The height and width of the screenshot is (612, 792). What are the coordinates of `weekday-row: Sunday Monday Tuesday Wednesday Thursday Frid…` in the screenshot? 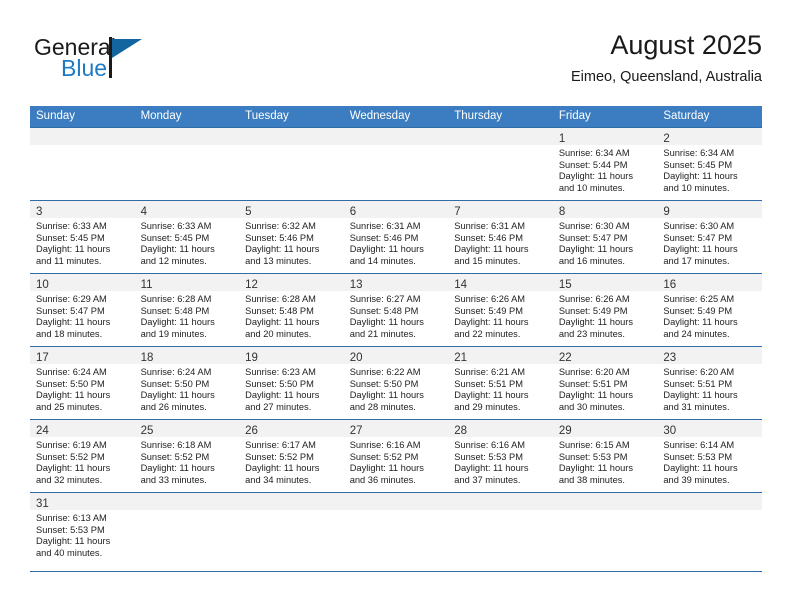 It's located at (396, 117).